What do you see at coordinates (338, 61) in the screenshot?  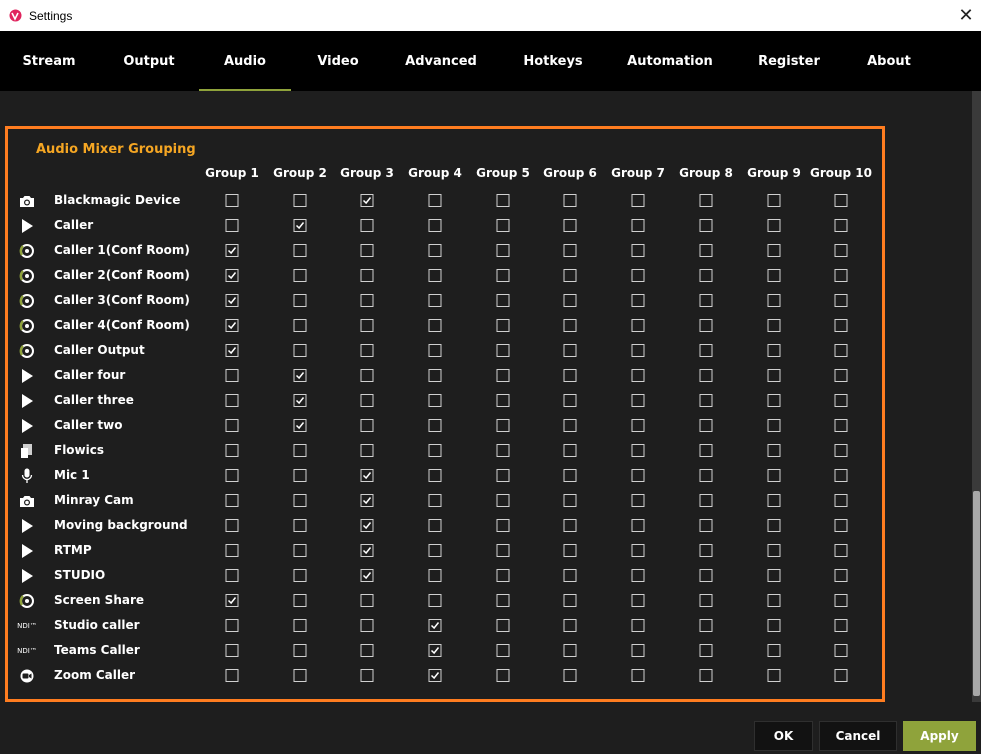 I see `tab-video: Video` at bounding box center [338, 61].